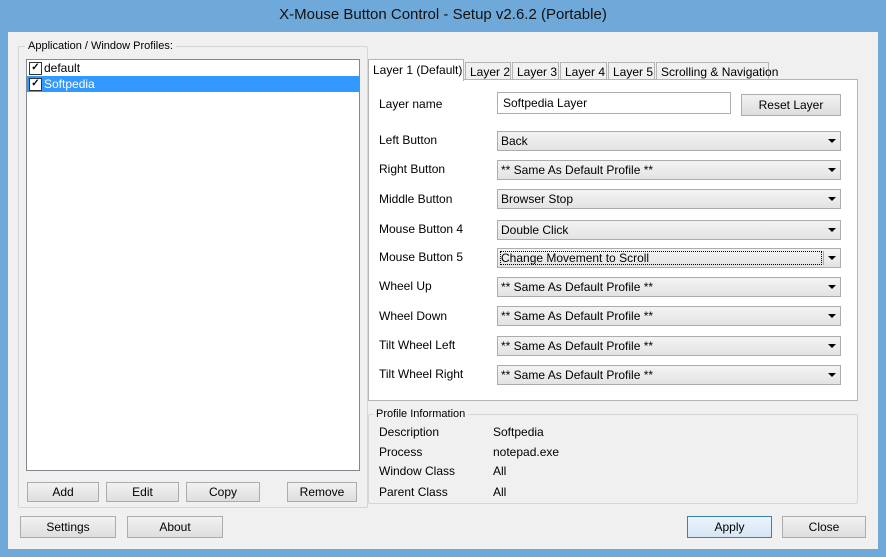 Image resolution: width=886 pixels, height=557 pixels. I want to click on mouse-button-4-select: Double Click, so click(669, 230).